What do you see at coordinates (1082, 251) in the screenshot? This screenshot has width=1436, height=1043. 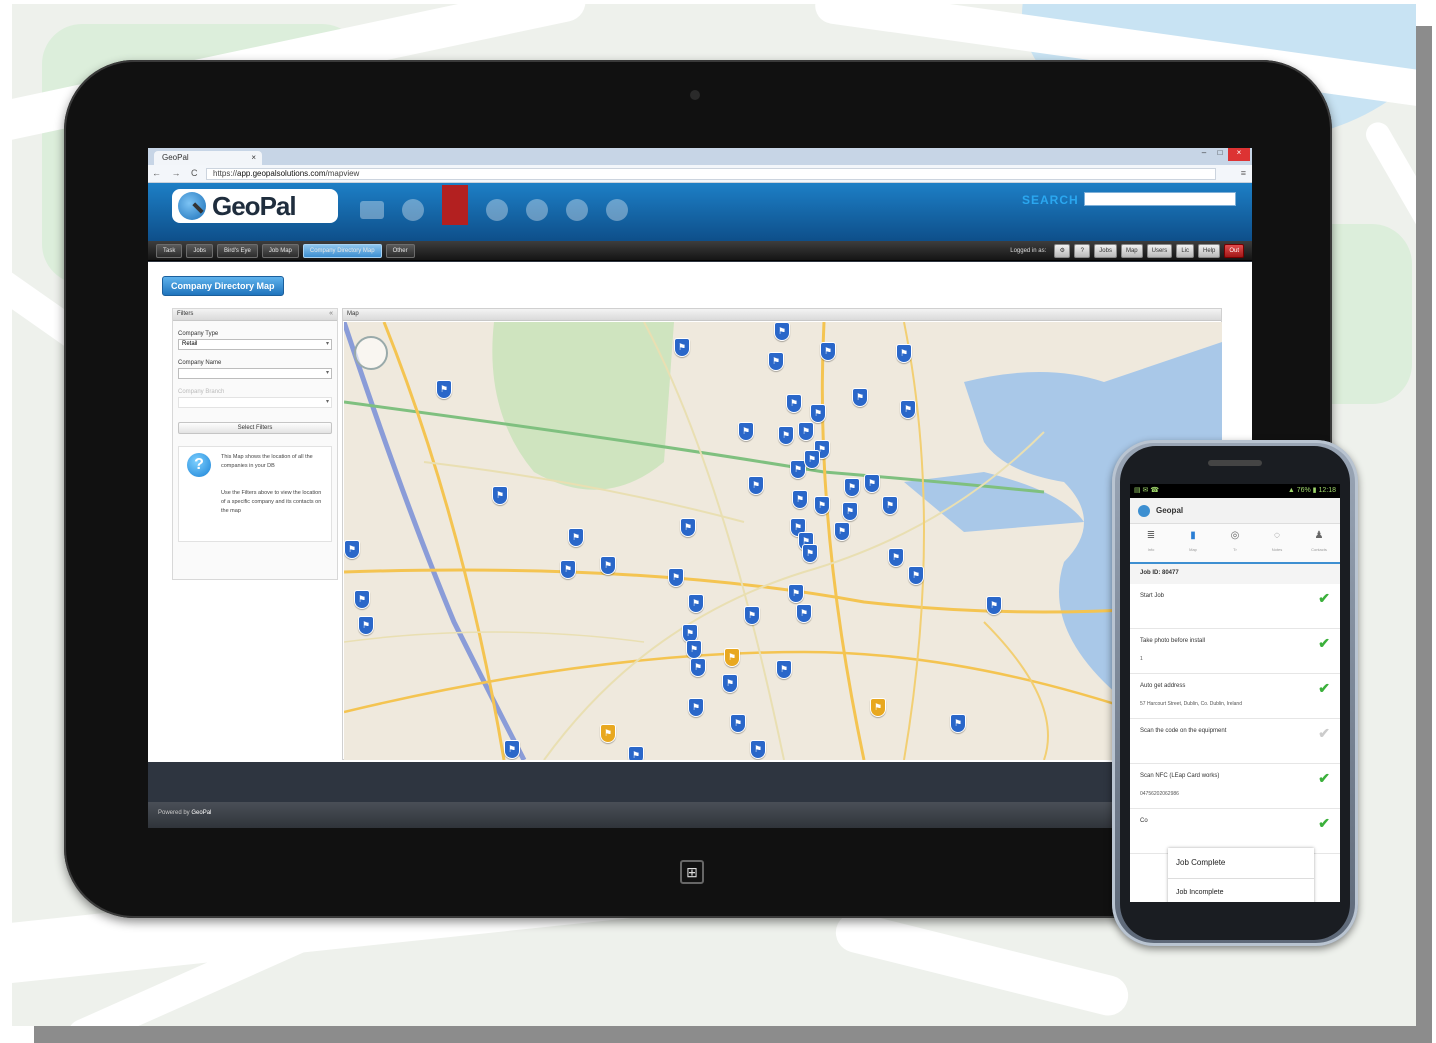 I see `nav-tool-button: ?` at bounding box center [1082, 251].